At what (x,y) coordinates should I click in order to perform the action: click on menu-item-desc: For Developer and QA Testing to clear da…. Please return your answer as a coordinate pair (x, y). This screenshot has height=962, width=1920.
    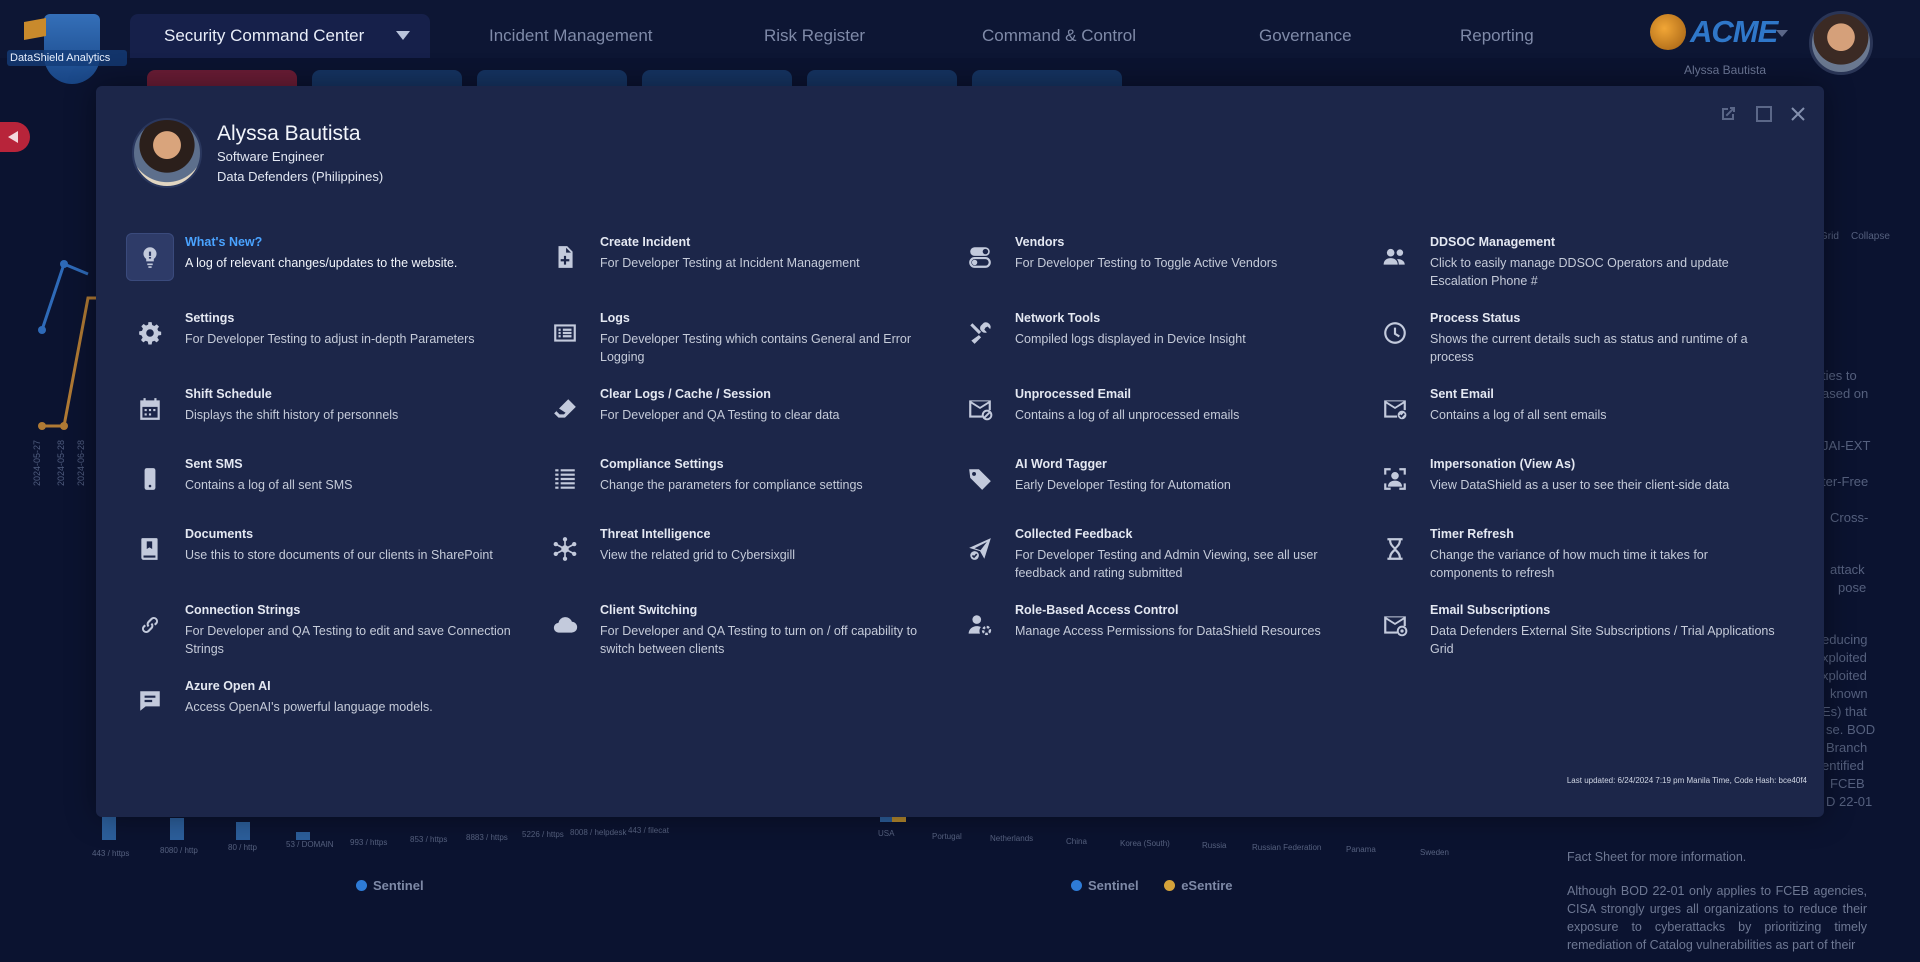
    Looking at the image, I should click on (720, 415).